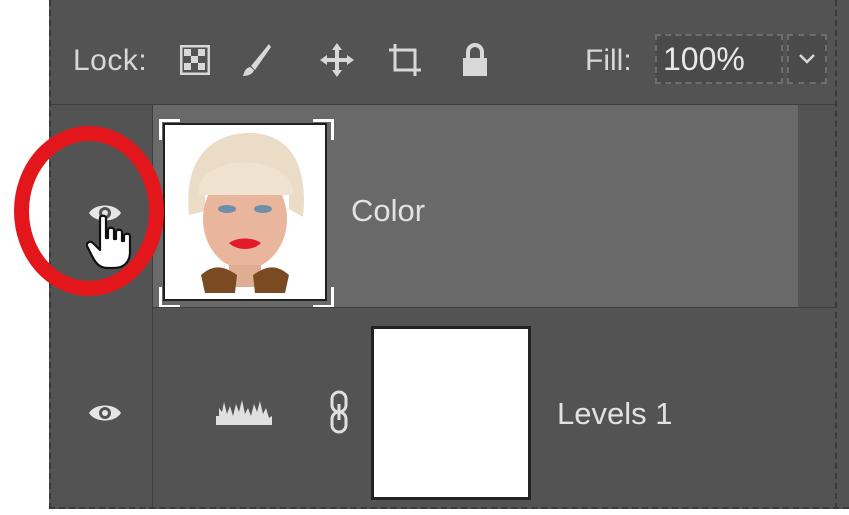  What do you see at coordinates (475, 60) in the screenshot?
I see `lock-all-icon` at bounding box center [475, 60].